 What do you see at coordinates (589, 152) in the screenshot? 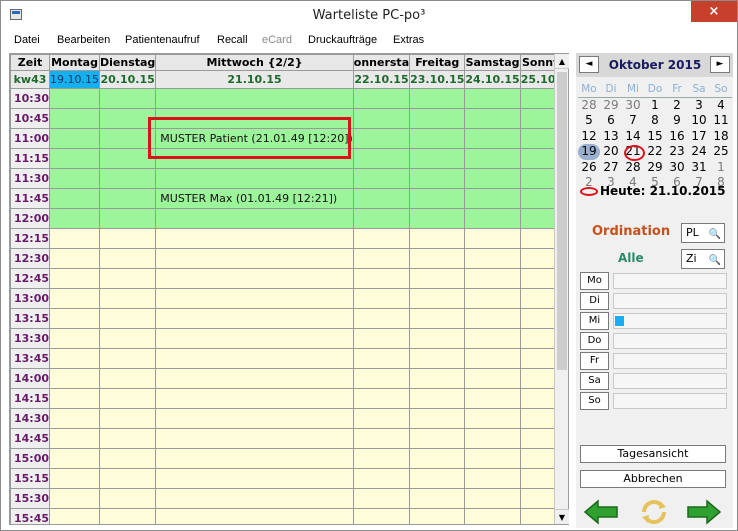
I see `calendar-day: 19` at bounding box center [589, 152].